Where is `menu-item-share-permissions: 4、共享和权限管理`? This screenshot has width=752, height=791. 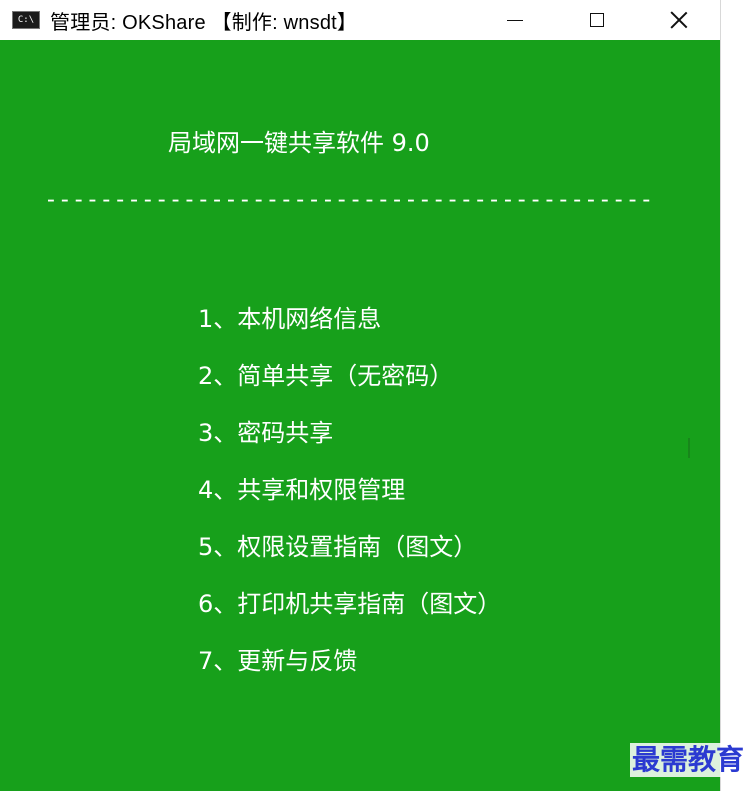
menu-item-share-permissions: 4、共享和权限管理 is located at coordinates (349, 498).